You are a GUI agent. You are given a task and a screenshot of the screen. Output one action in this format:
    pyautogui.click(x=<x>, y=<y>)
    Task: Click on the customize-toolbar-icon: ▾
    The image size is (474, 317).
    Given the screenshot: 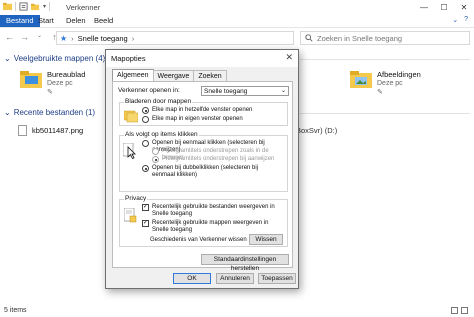 What is the action you would take?
    pyautogui.click(x=44, y=6)
    